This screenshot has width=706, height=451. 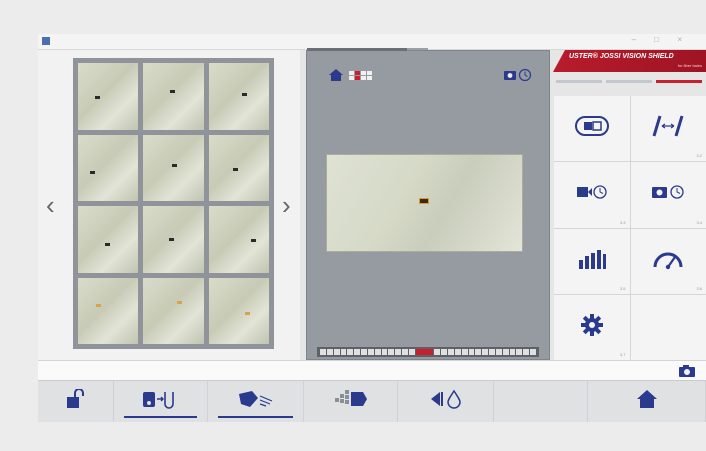 What do you see at coordinates (541, 401) in the screenshot?
I see `toolbar-empty-slot` at bounding box center [541, 401].